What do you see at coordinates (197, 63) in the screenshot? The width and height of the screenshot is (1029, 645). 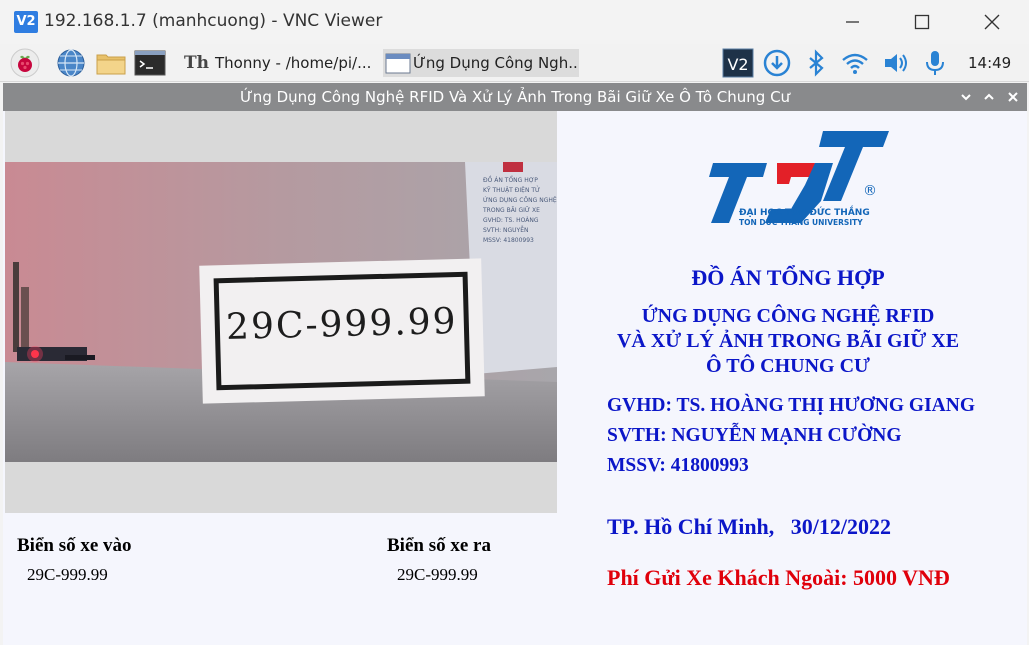 I see `thonny-icon: Th` at bounding box center [197, 63].